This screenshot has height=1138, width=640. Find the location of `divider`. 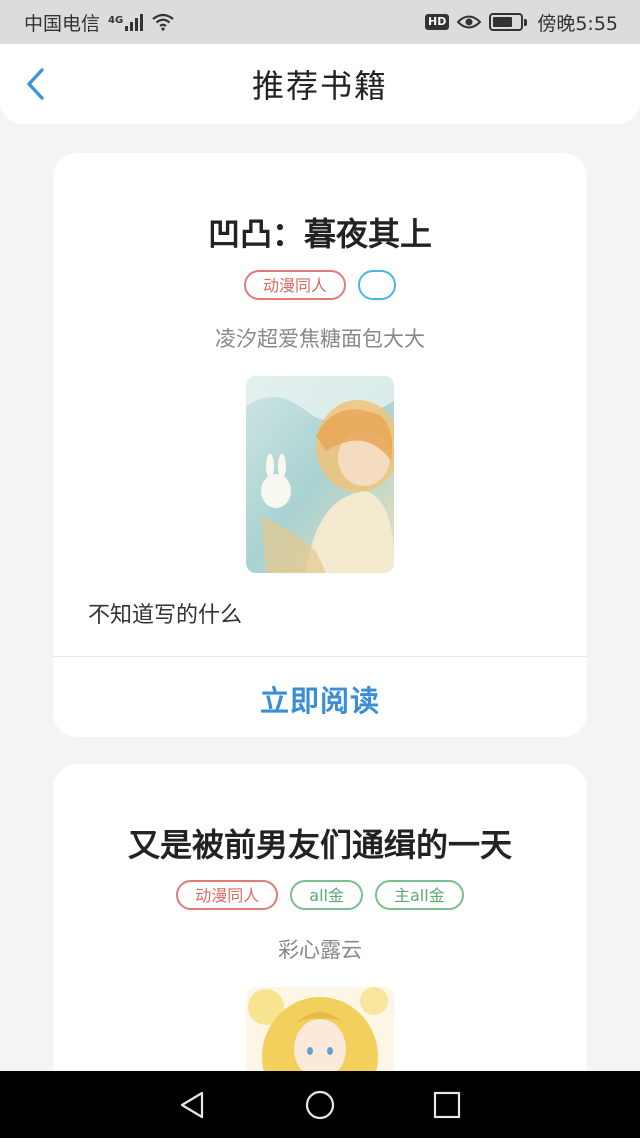

divider is located at coordinates (320, 656).